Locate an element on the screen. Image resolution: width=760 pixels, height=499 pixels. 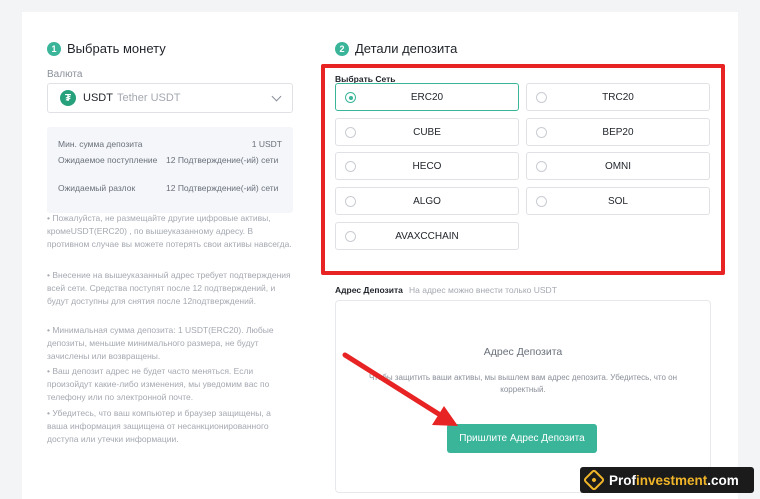
chevron-down-icon is located at coordinates (276, 96).